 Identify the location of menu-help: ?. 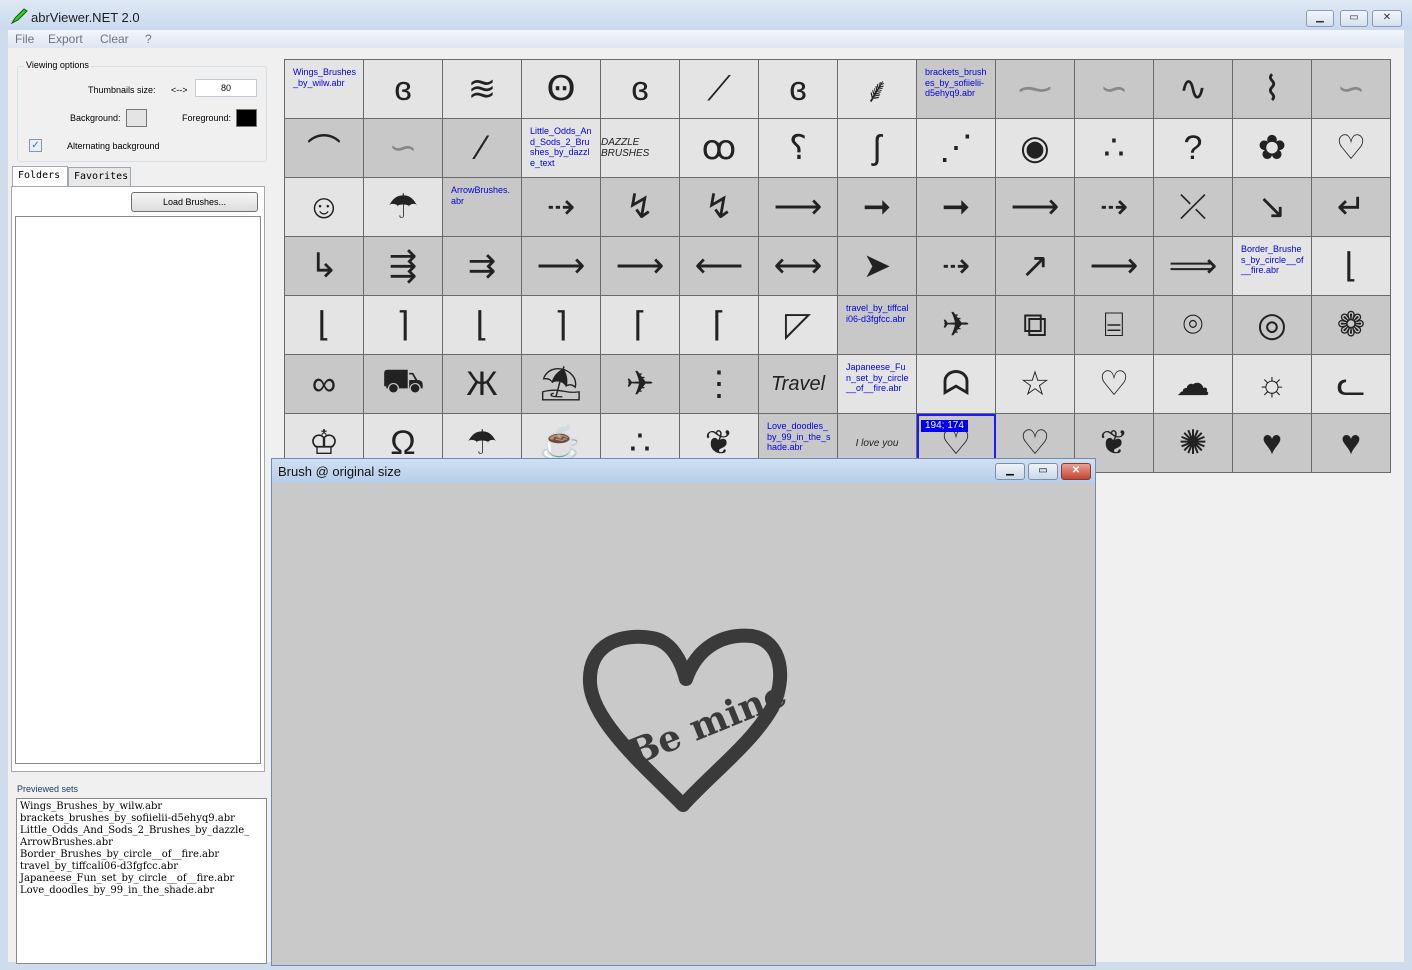
(148, 39).